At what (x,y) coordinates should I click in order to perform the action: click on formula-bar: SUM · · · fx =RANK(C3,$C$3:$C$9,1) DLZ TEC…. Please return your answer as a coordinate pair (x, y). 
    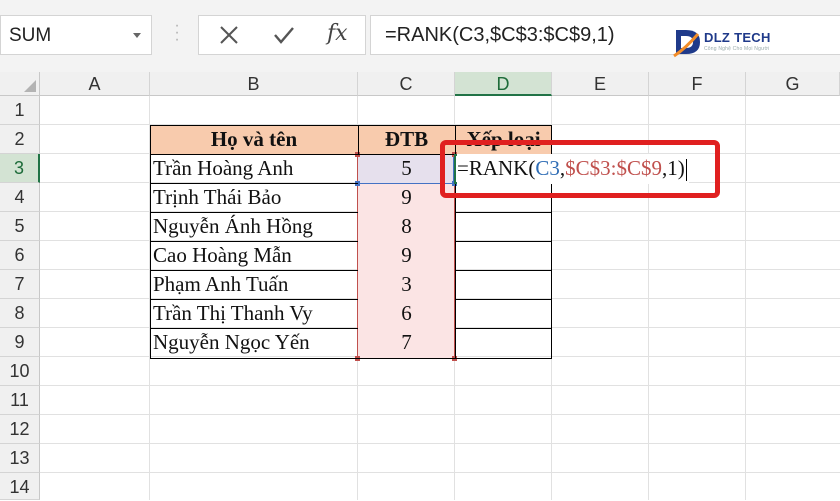
    Looking at the image, I should click on (420, 36).